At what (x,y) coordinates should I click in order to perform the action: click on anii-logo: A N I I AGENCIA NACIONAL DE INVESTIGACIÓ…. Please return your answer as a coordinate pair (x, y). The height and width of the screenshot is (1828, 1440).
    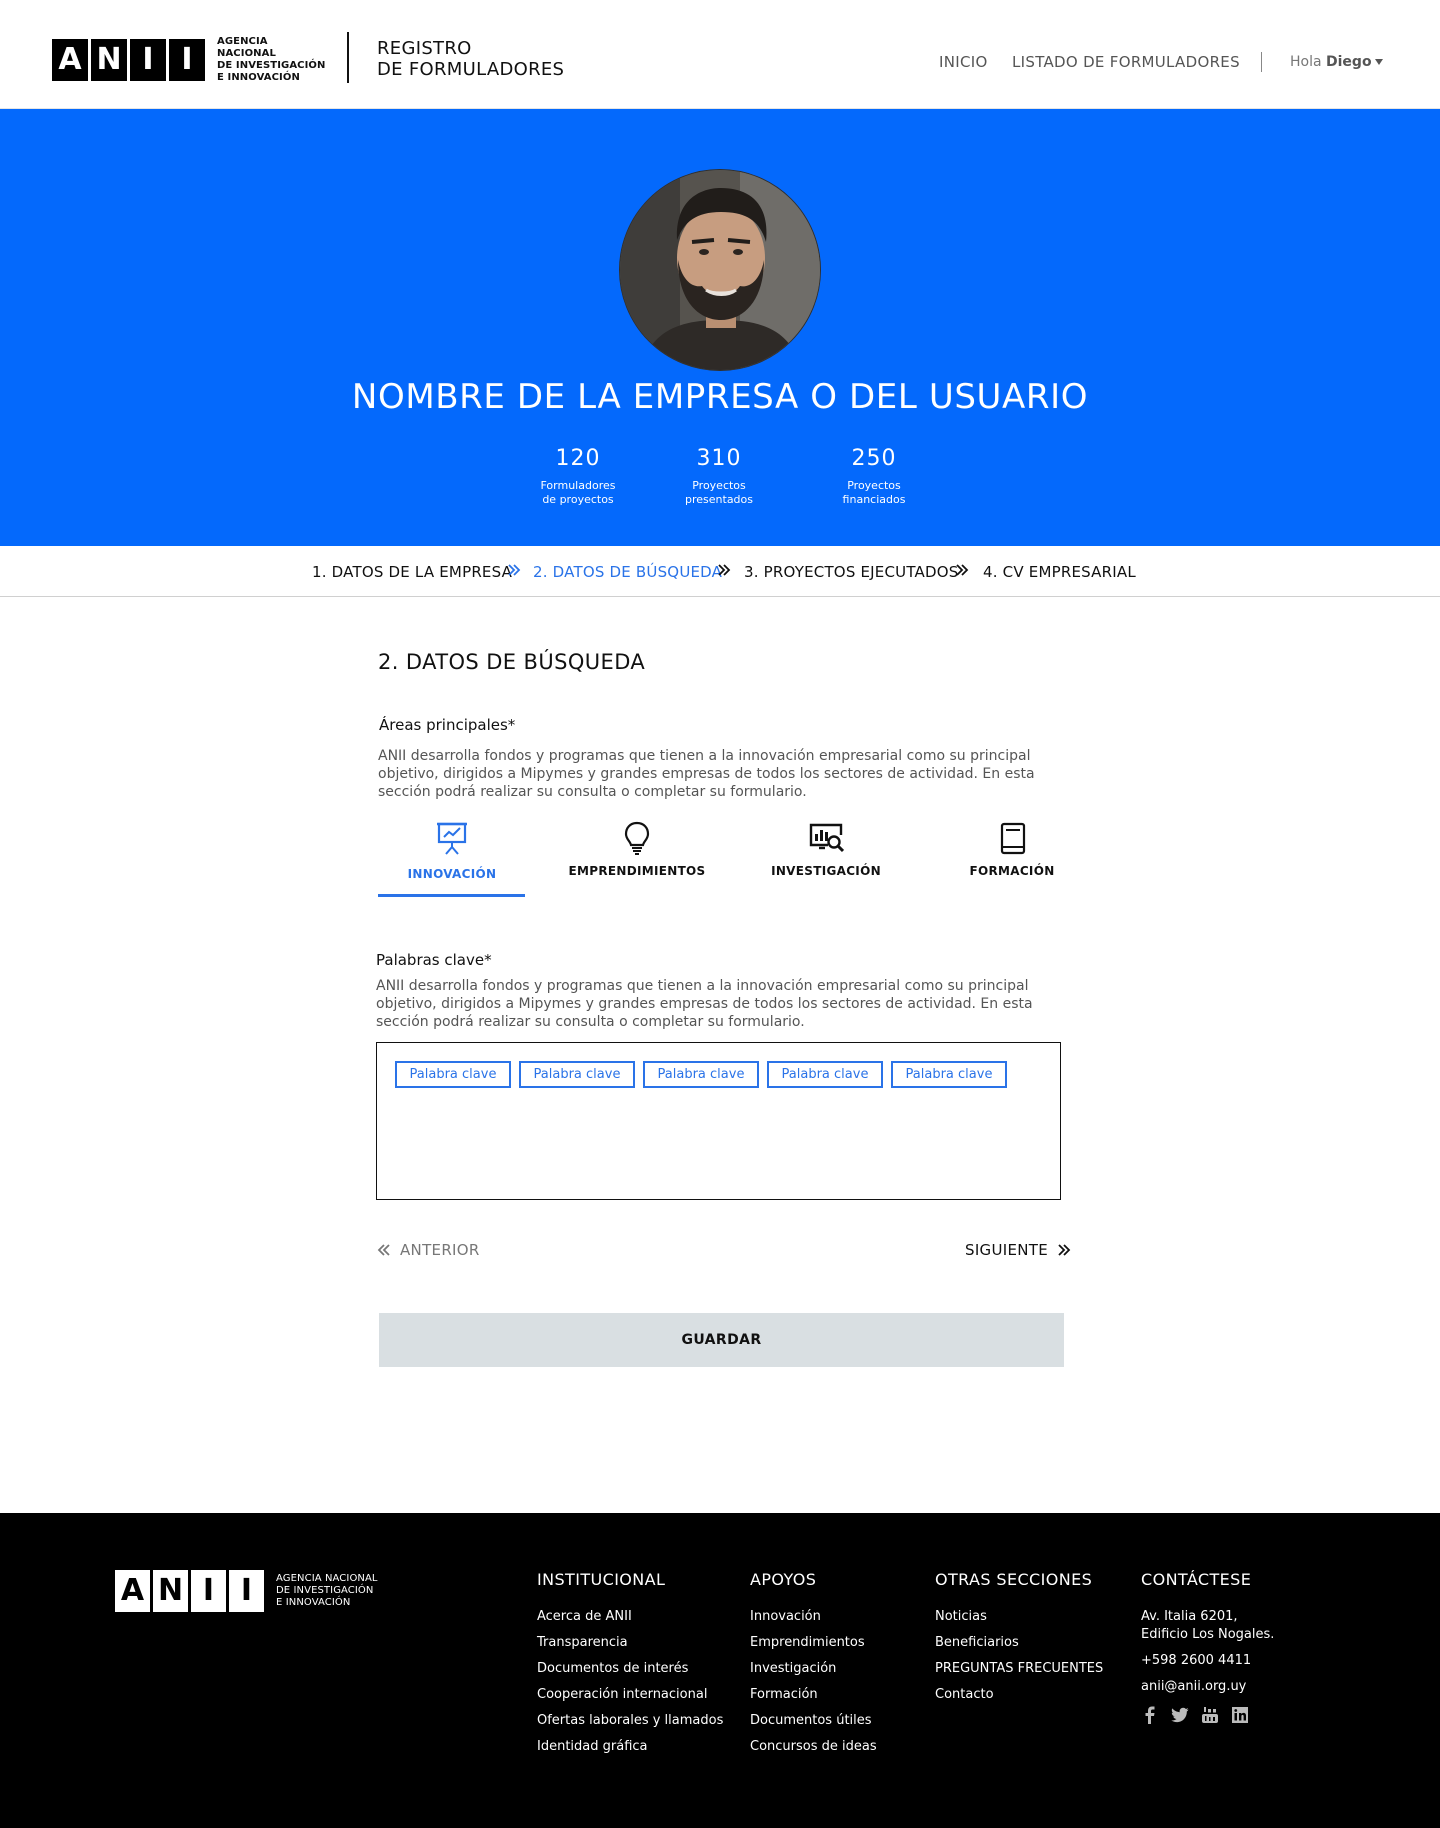
    Looking at the image, I should click on (189, 60).